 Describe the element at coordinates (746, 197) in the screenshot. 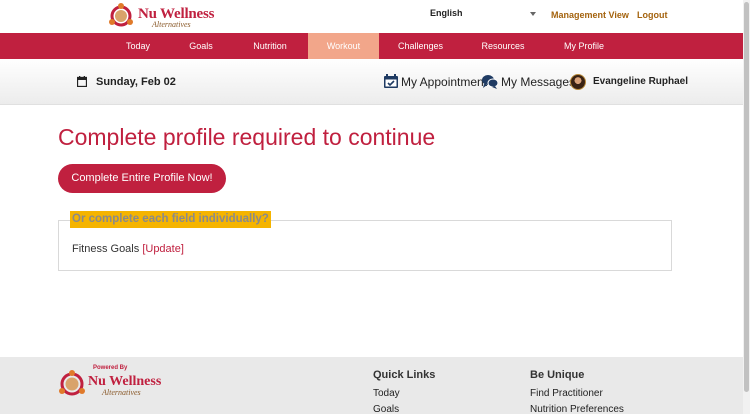

I see `scrollbar-thumb` at that location.